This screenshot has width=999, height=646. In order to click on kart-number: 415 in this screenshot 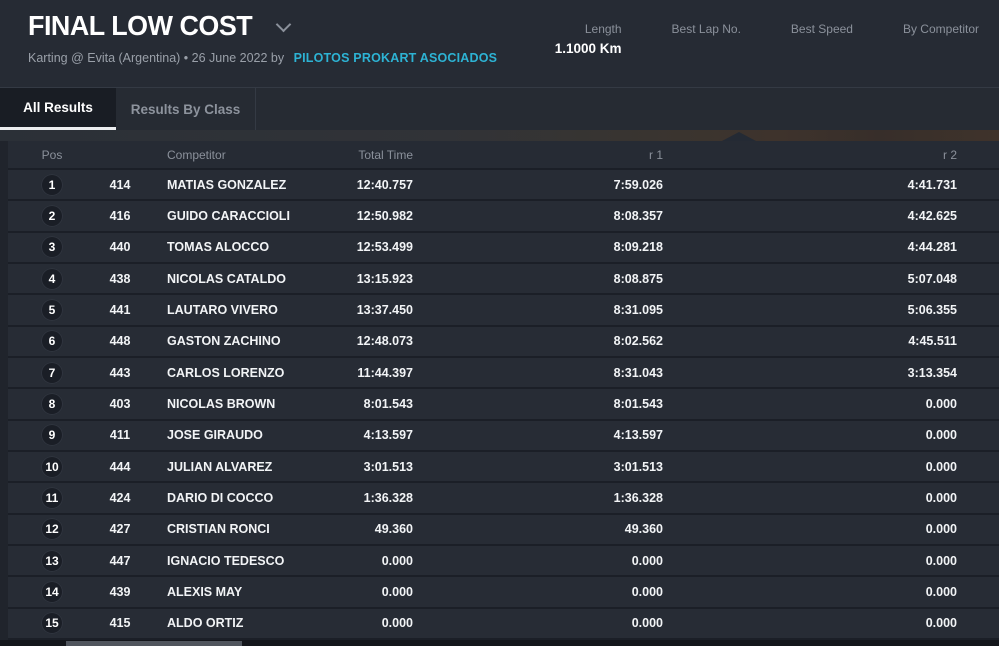, I will do `click(120, 623)`.